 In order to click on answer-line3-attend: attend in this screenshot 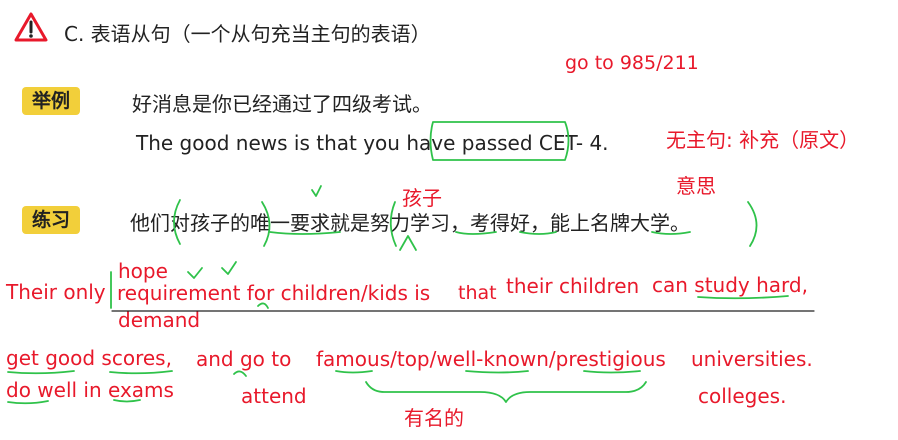, I will do `click(274, 396)`.